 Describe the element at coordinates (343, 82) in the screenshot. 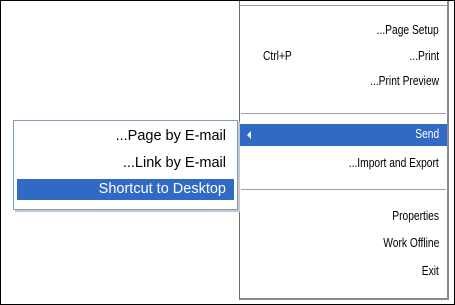

I see `menu-item-print-preview: ...Print Preview` at that location.